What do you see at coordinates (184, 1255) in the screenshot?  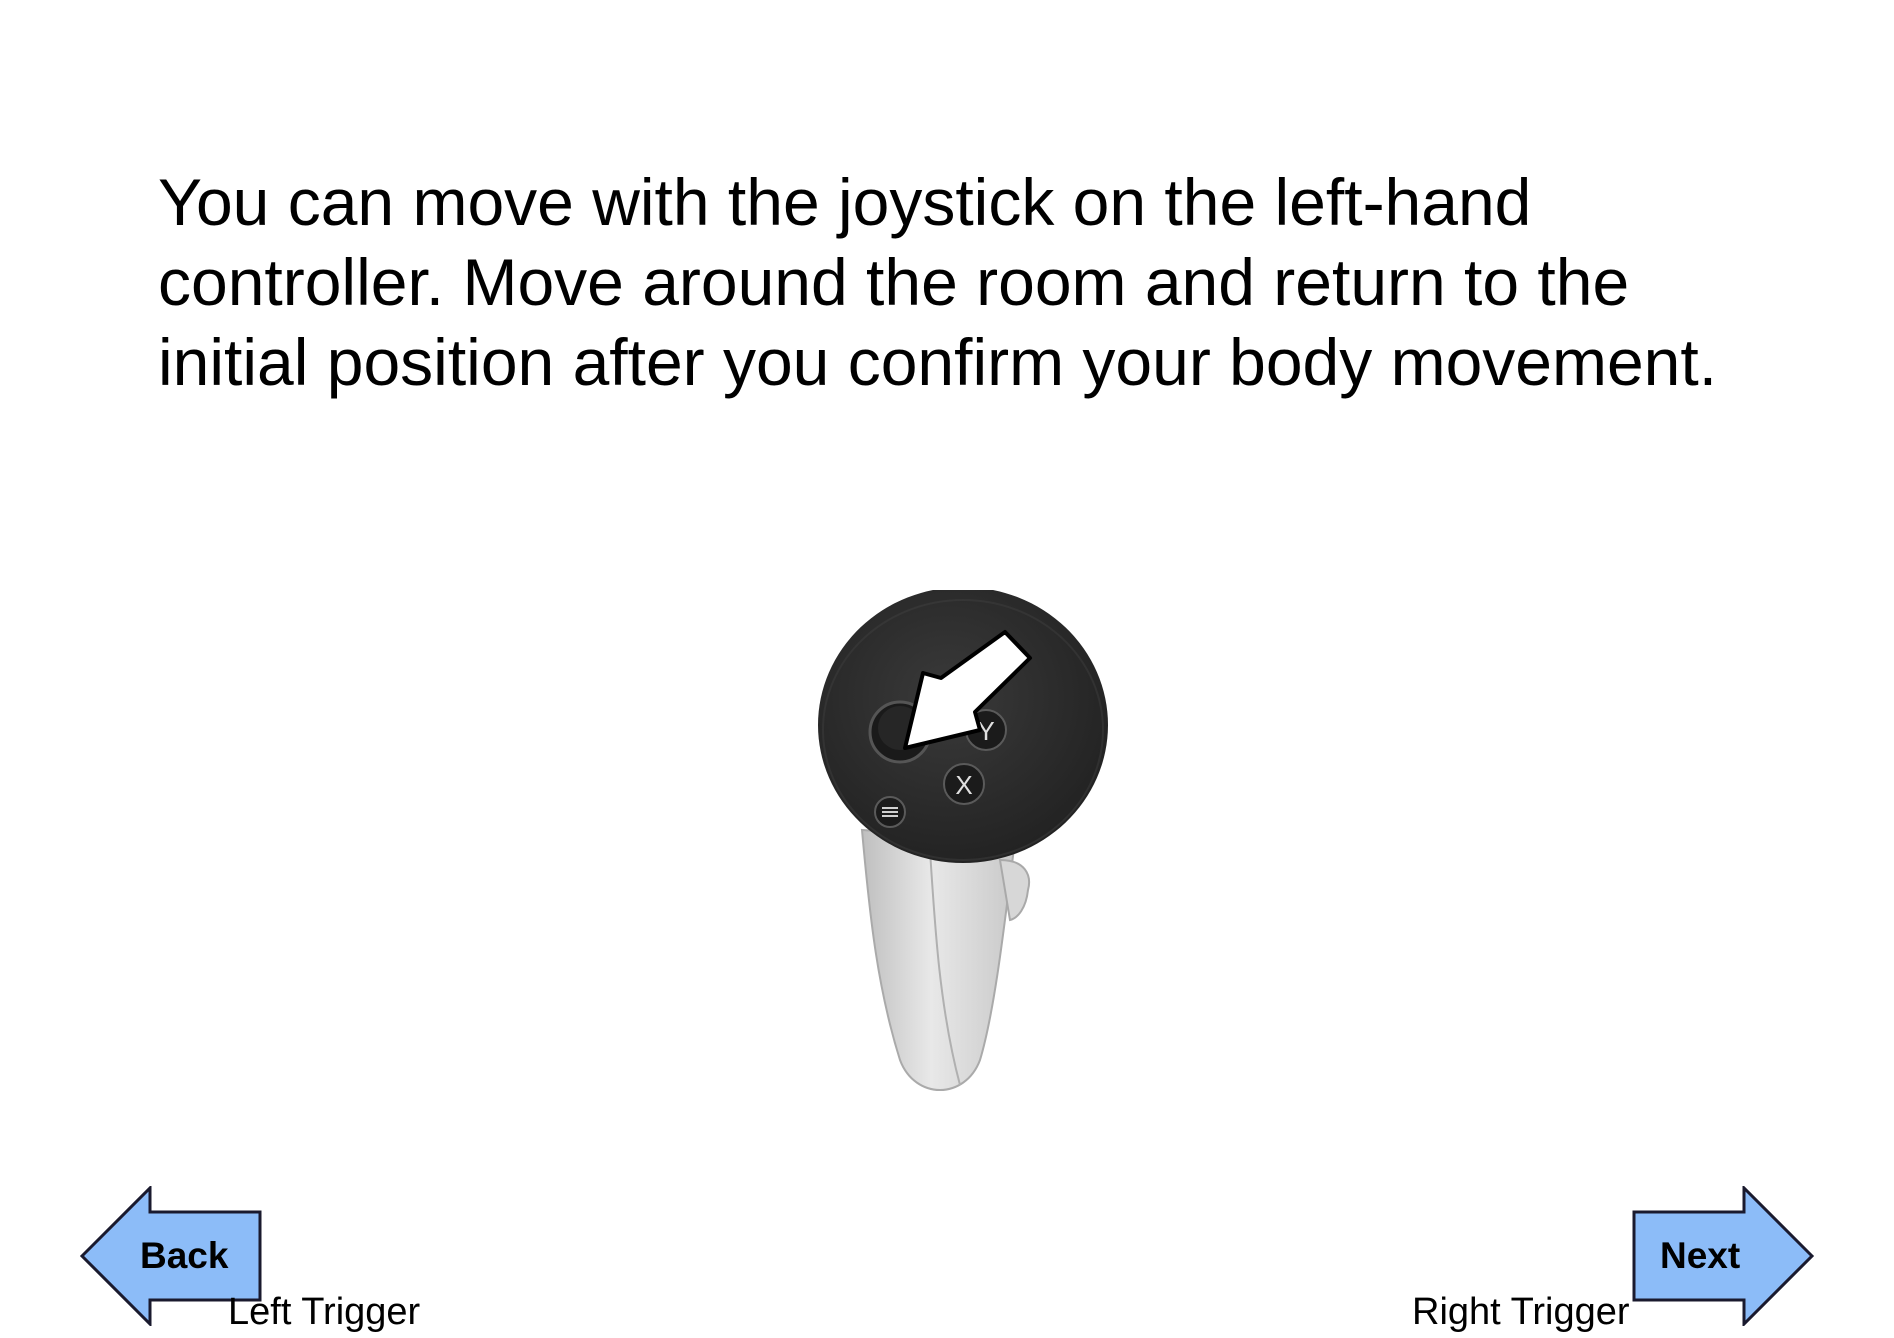 I see `back-label: Back` at bounding box center [184, 1255].